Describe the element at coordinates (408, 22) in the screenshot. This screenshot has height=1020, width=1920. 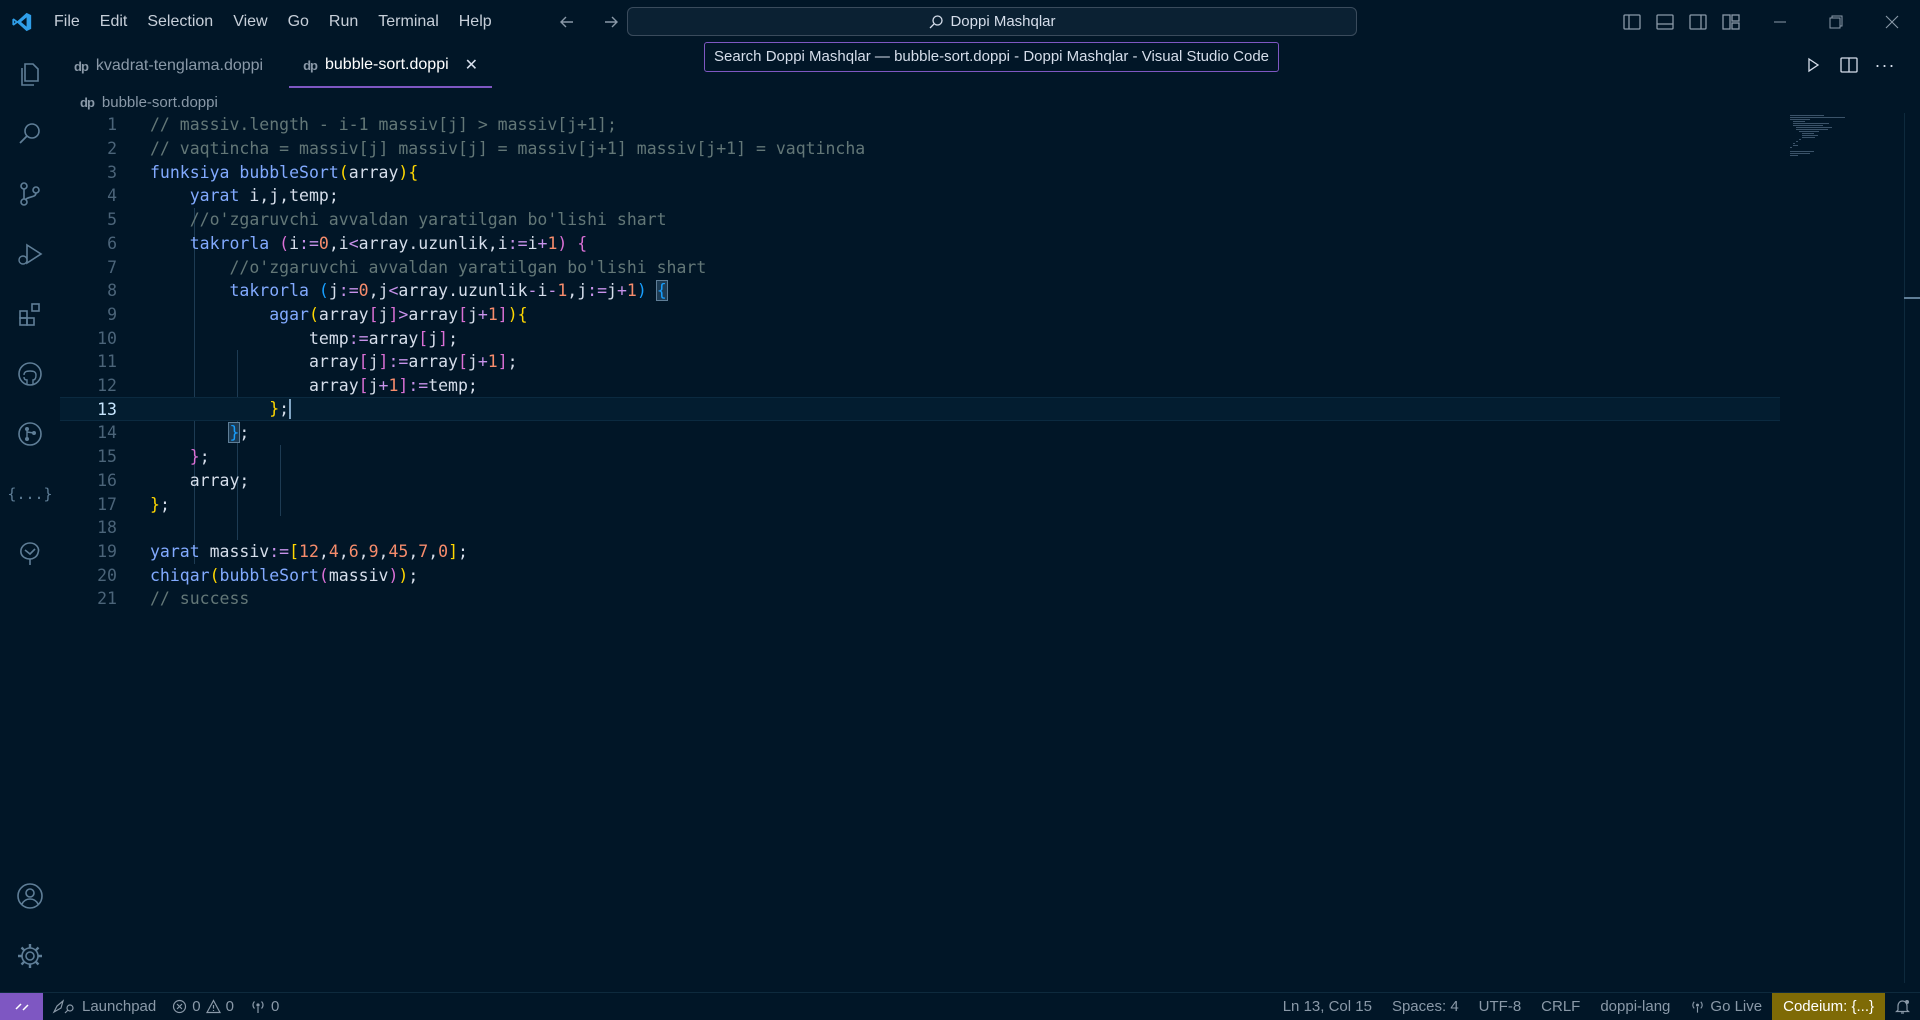
I see `menu-terminal: Terminal` at that location.